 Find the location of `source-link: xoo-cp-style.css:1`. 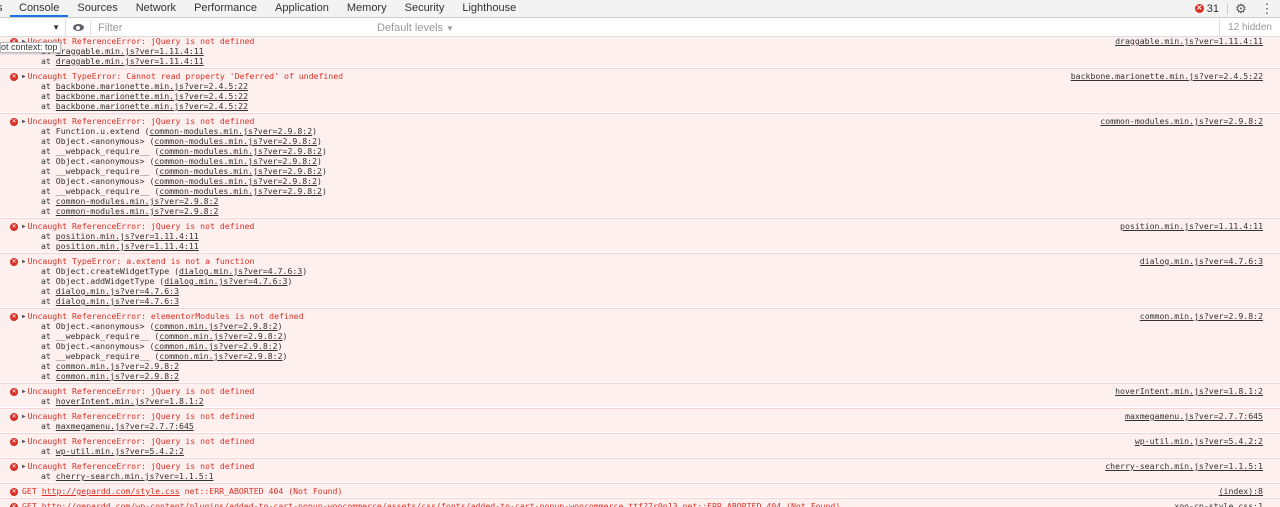

source-link: xoo-cp-style.css:1 is located at coordinates (1218, 504).